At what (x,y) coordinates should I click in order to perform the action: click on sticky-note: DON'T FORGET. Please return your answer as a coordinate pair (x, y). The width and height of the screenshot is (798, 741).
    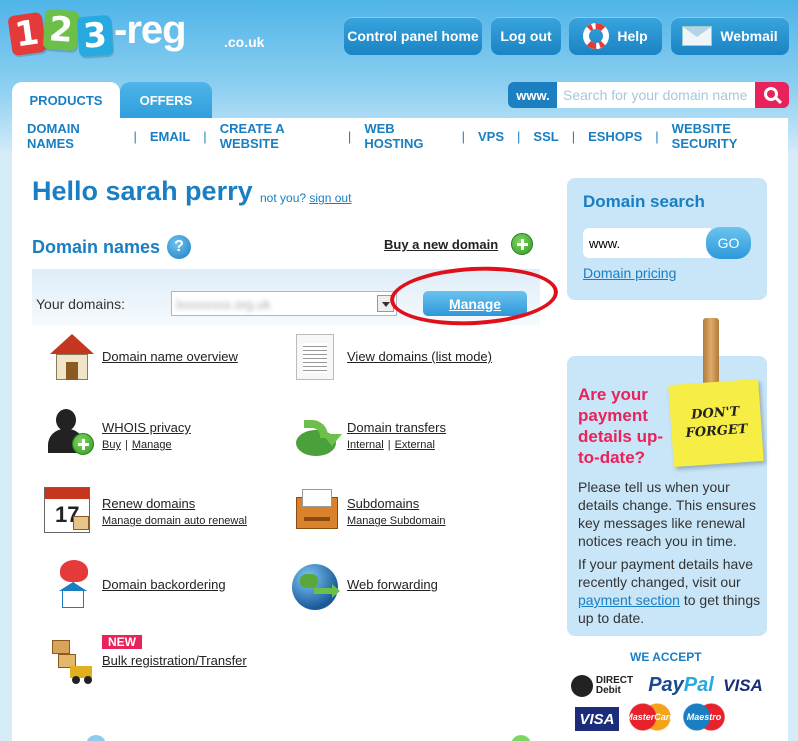
    Looking at the image, I should click on (716, 423).